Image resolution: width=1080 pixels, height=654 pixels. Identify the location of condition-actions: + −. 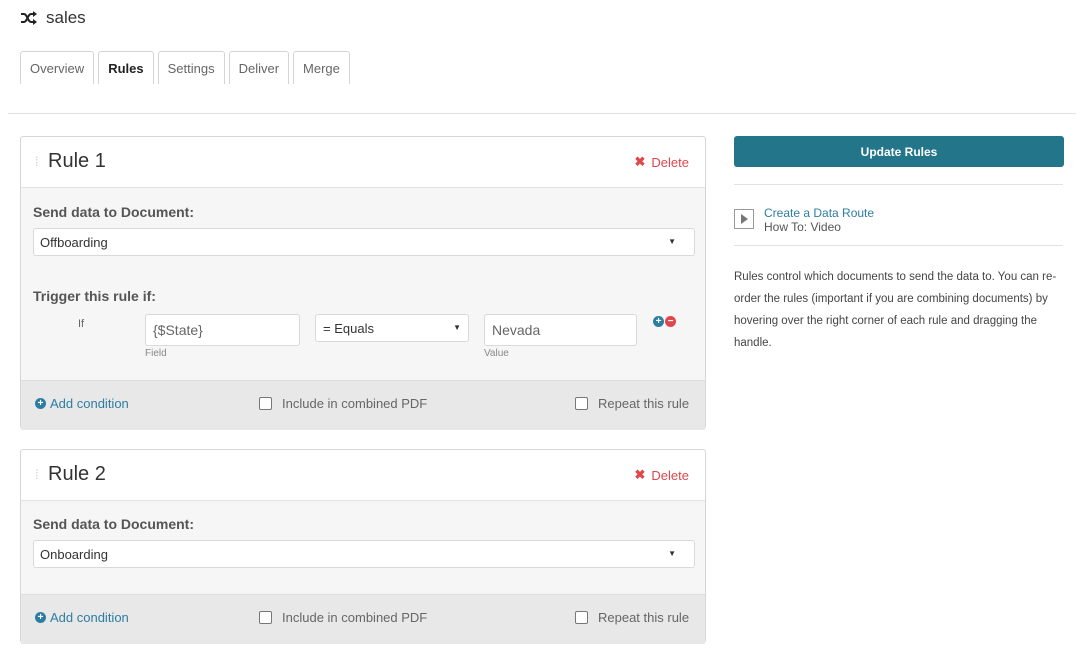
(664, 321).